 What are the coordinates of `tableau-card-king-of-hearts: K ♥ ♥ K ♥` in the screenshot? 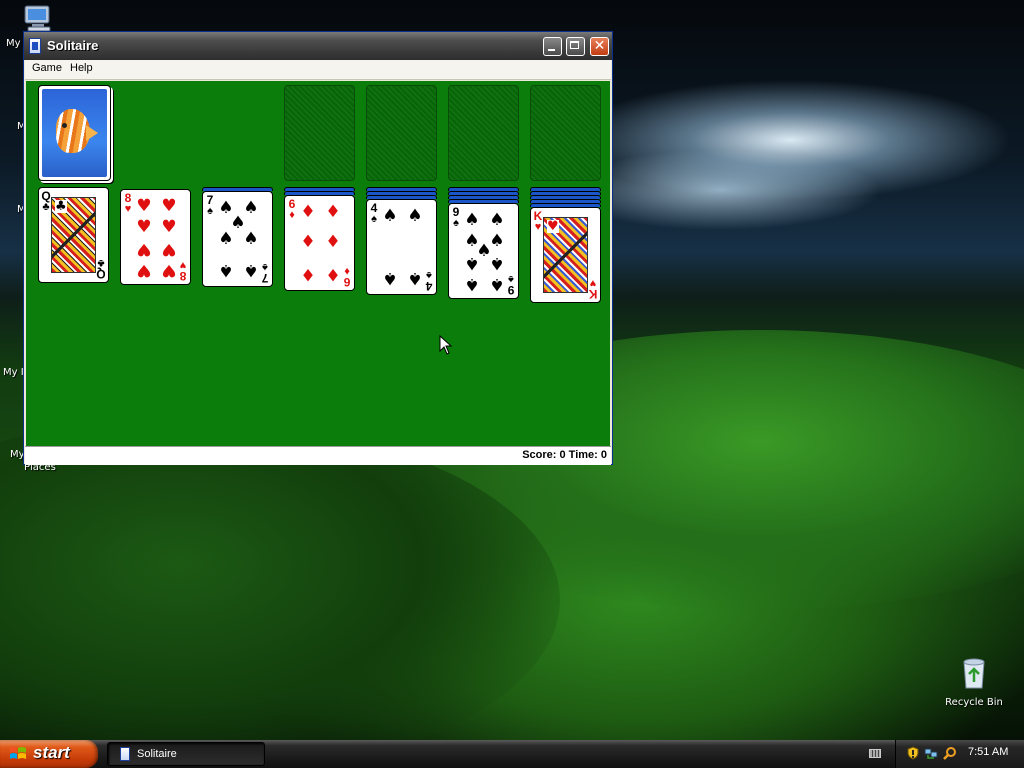 It's located at (565, 255).